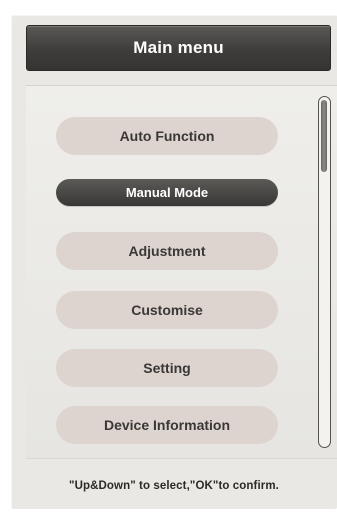 The image size is (337, 519). I want to click on menu-item-label: Adjustment, so click(167, 251).